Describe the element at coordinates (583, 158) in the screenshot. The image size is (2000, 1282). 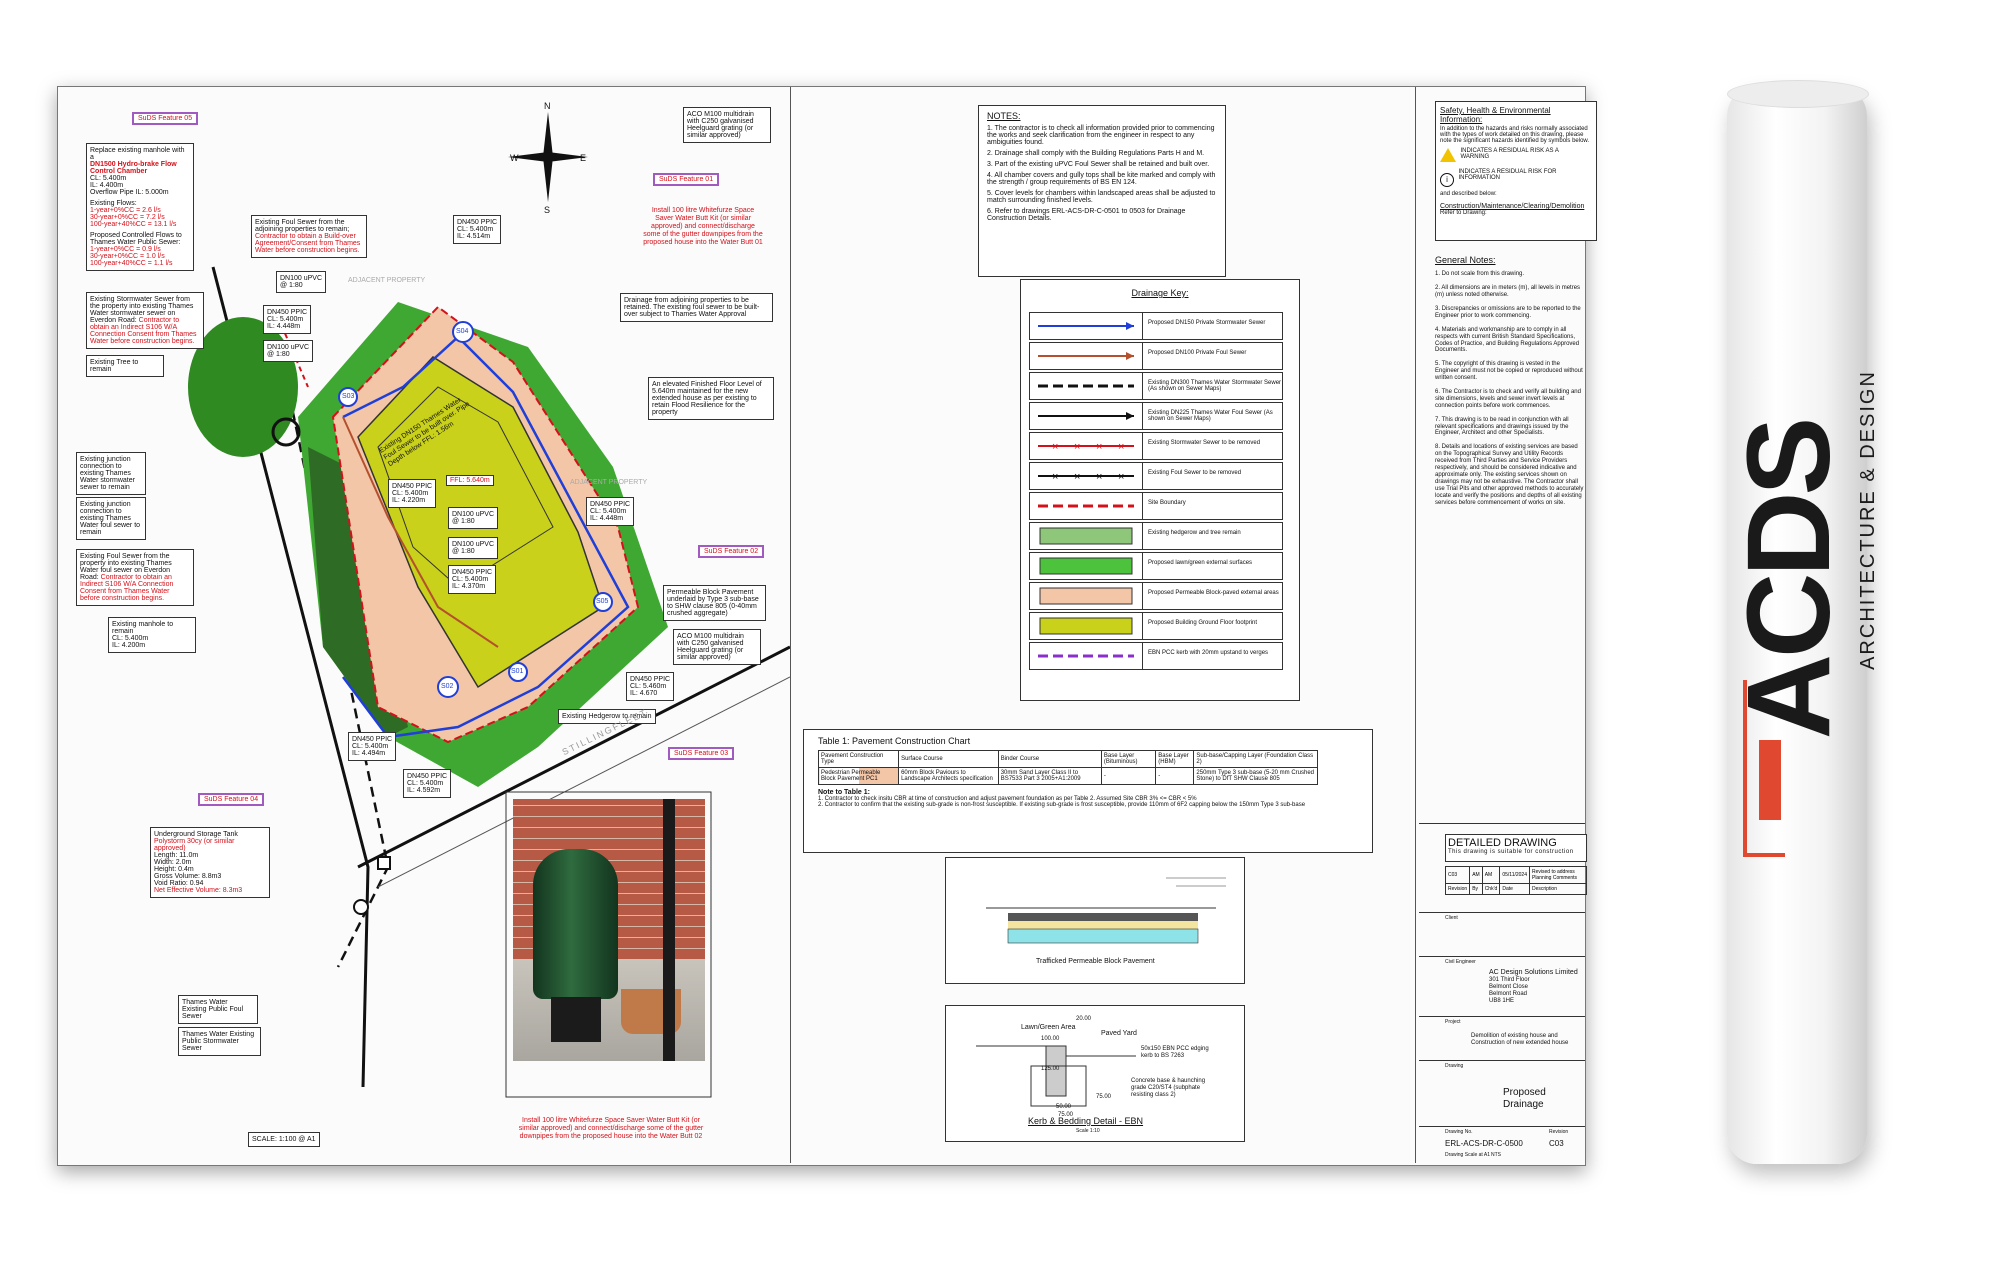
I see `east-label: E` at that location.